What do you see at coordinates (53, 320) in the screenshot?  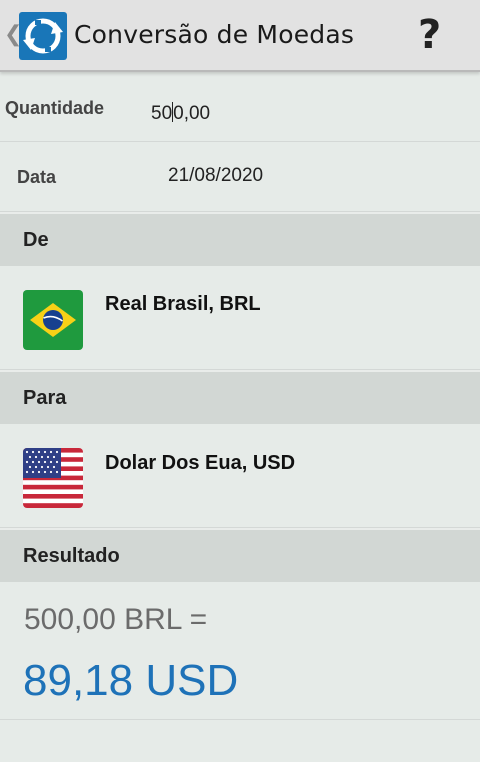 I see `brazil-flag-icon` at bounding box center [53, 320].